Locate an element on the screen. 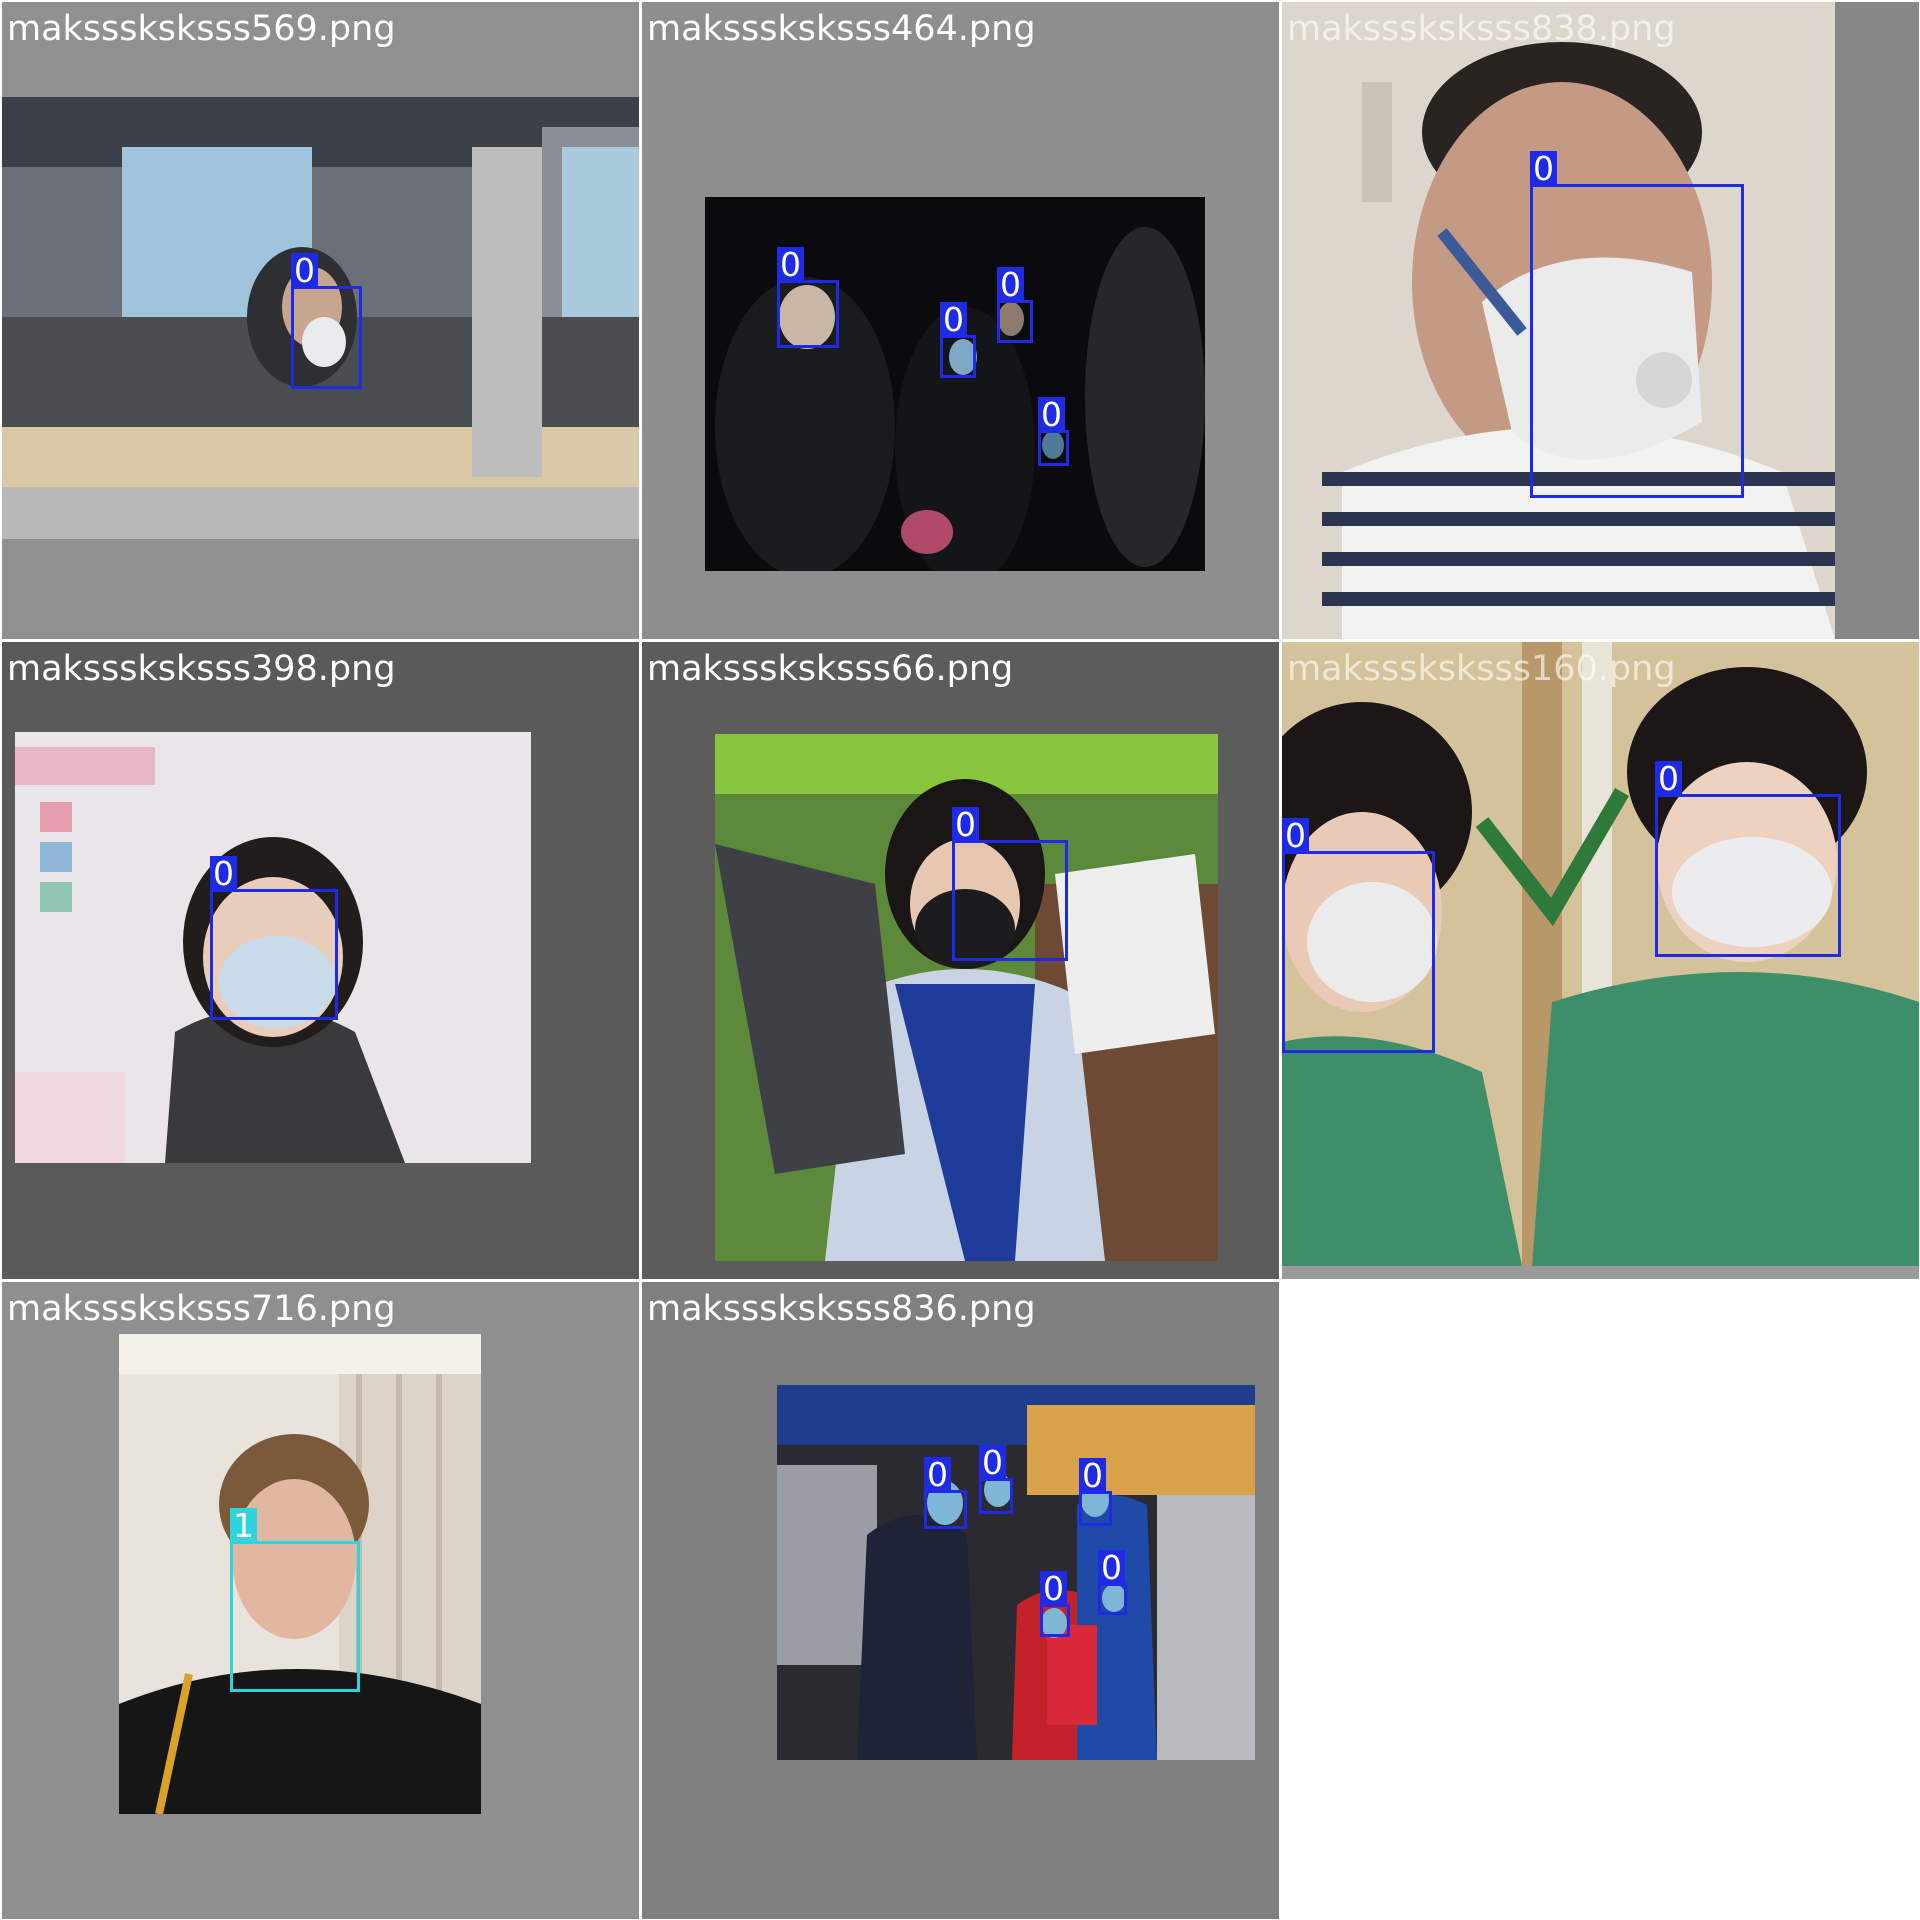 This screenshot has height=1920, width=1920. mosaic-tile: maksssksksss160.png 0 0 is located at coordinates (1600, 960).